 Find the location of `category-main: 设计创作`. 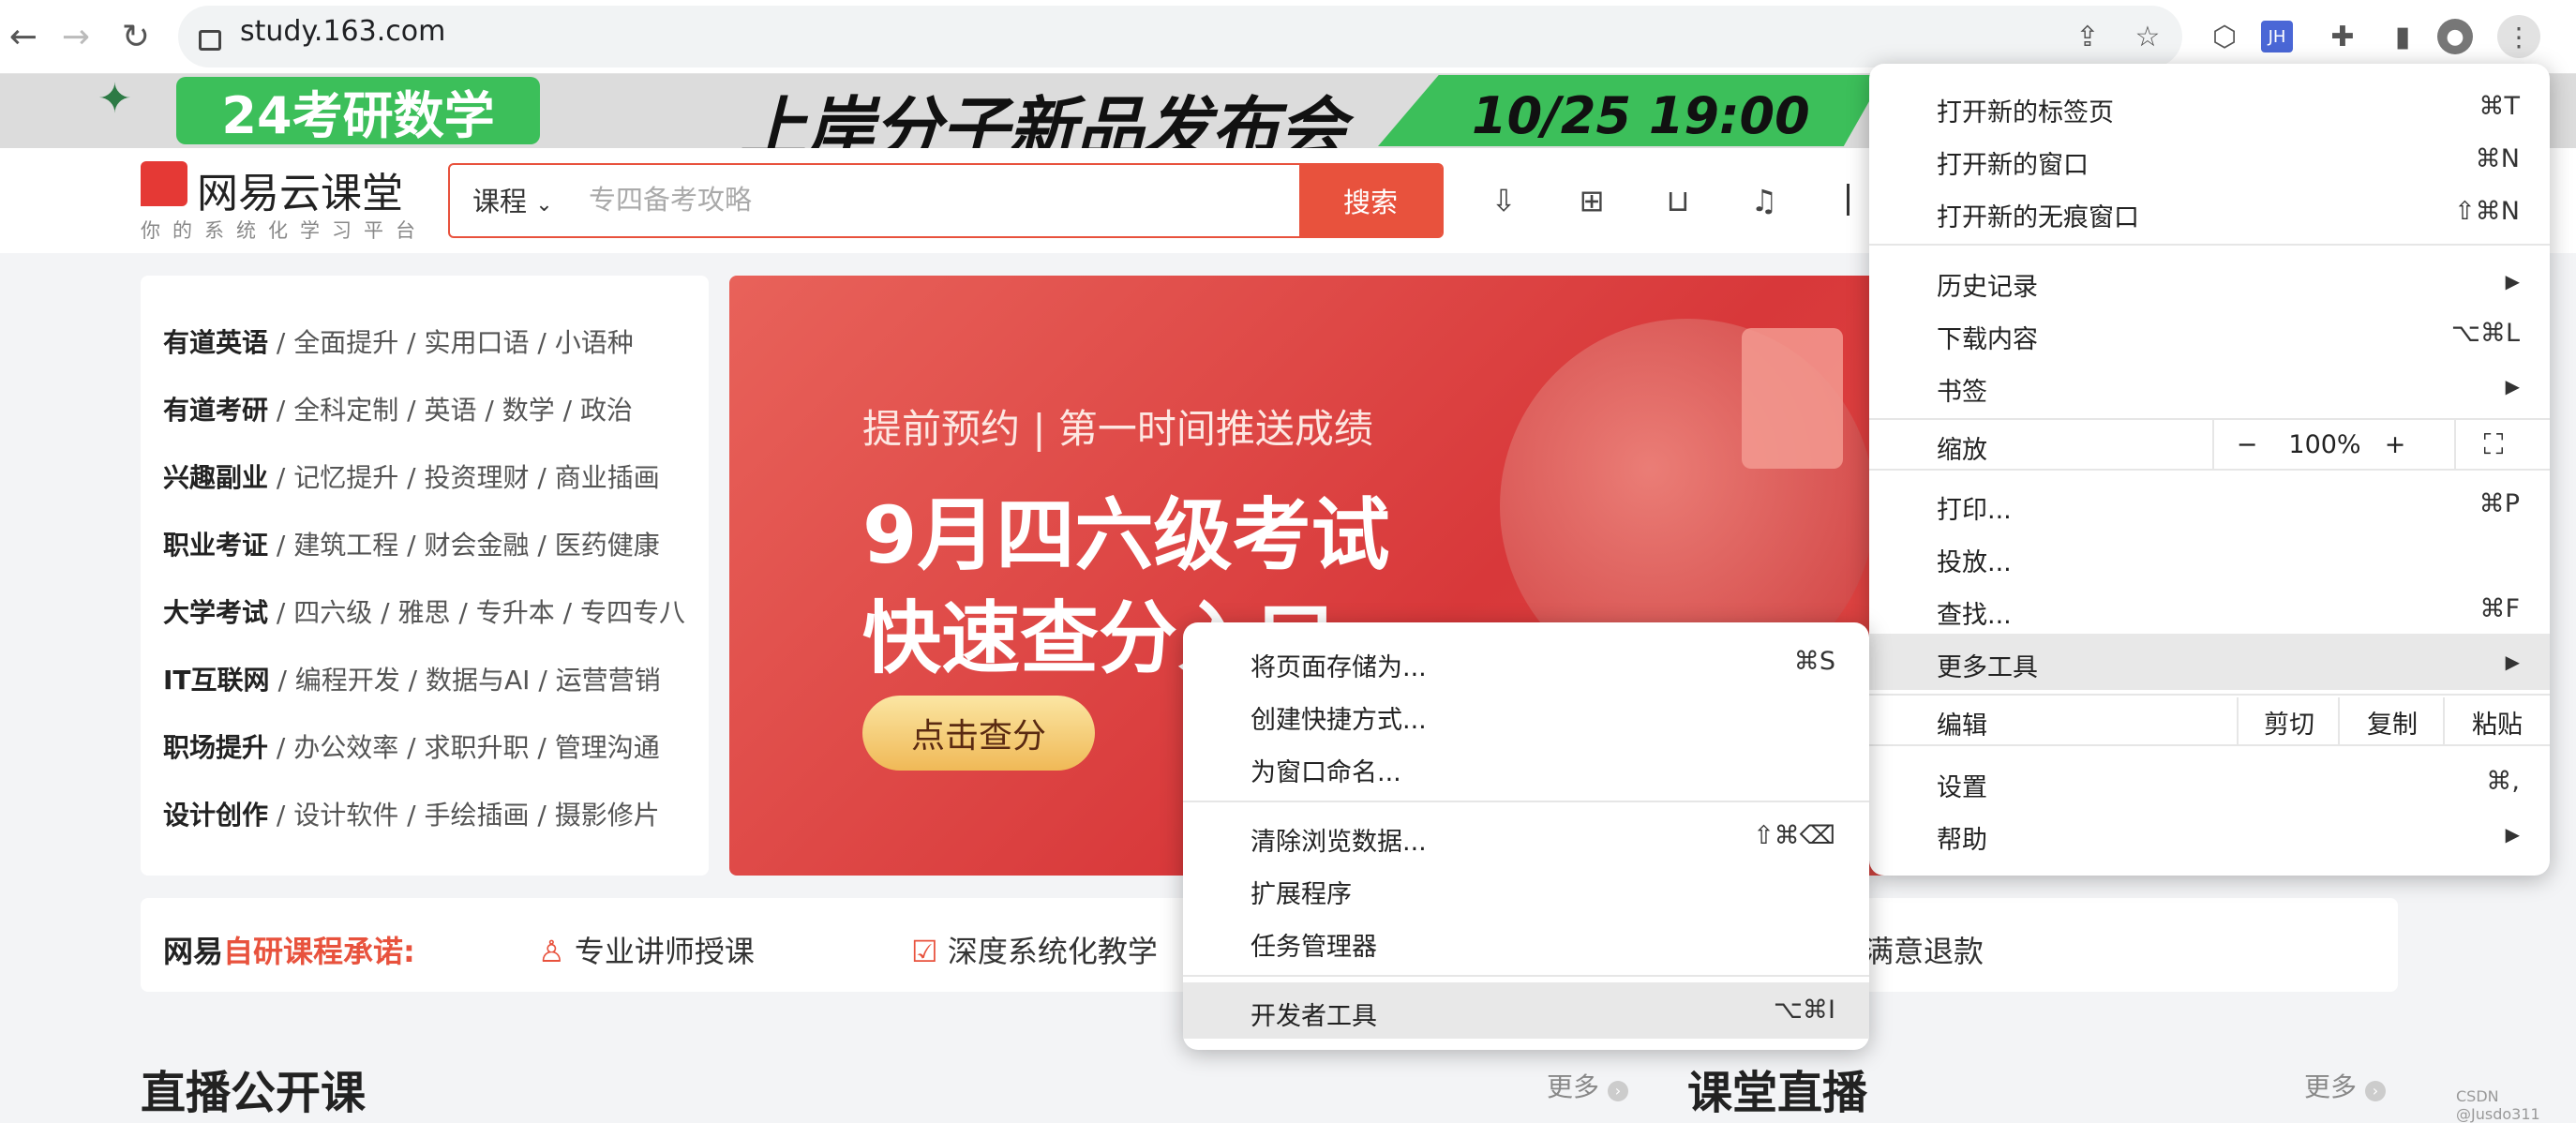

category-main: 设计创作 is located at coordinates (216, 815).